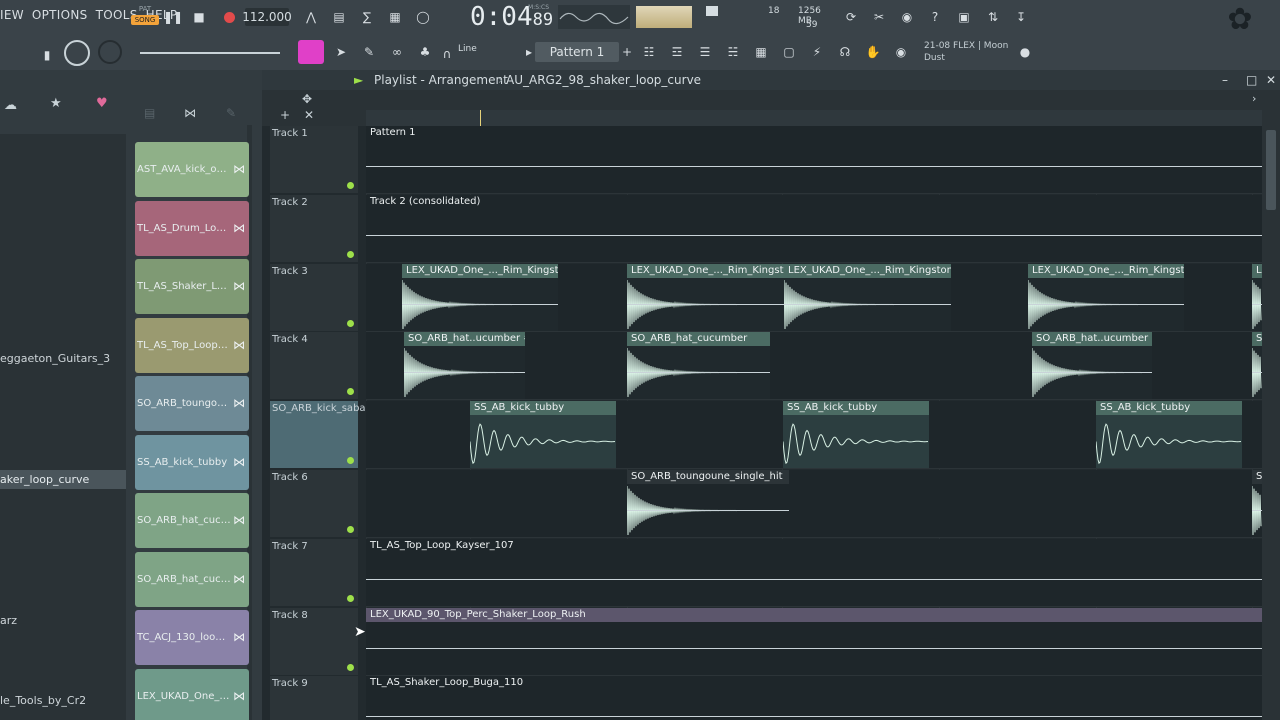  What do you see at coordinates (901, 52) in the screenshot?
I see `shop-icon: ◉` at bounding box center [901, 52].